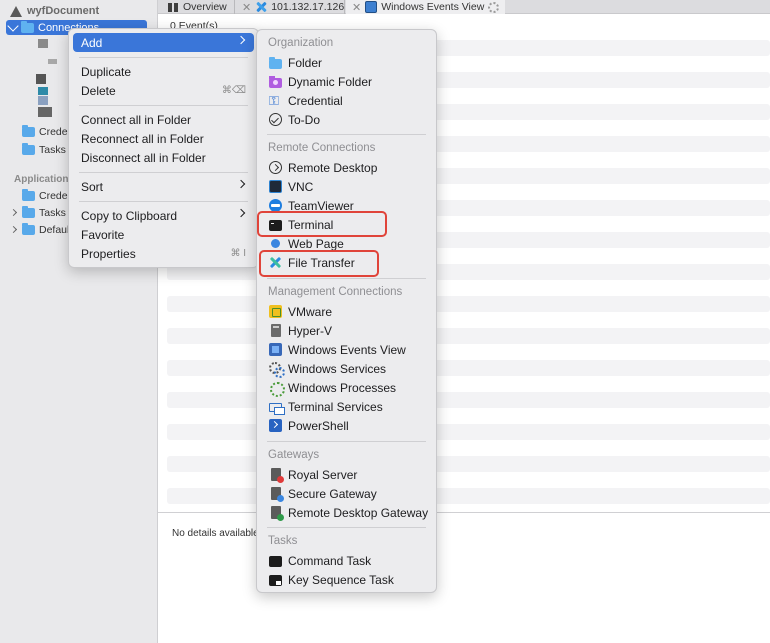 This screenshot has width=770, height=643. I want to click on submenu-item-windows-services: Windows Services, so click(346, 368).